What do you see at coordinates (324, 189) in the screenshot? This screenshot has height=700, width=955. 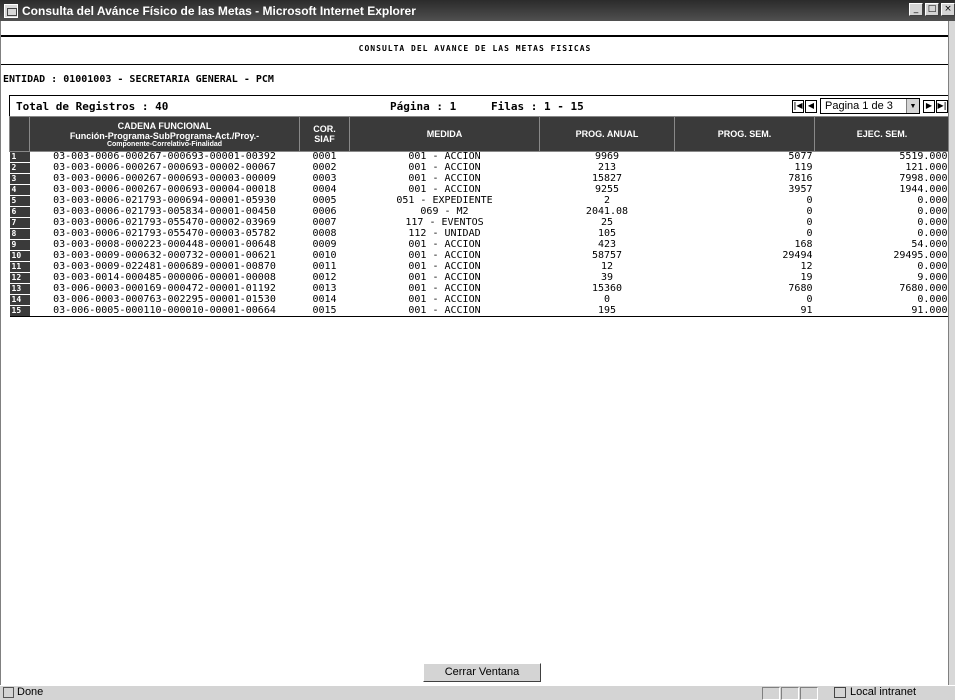 I see `cor-cell: 0004` at bounding box center [324, 189].